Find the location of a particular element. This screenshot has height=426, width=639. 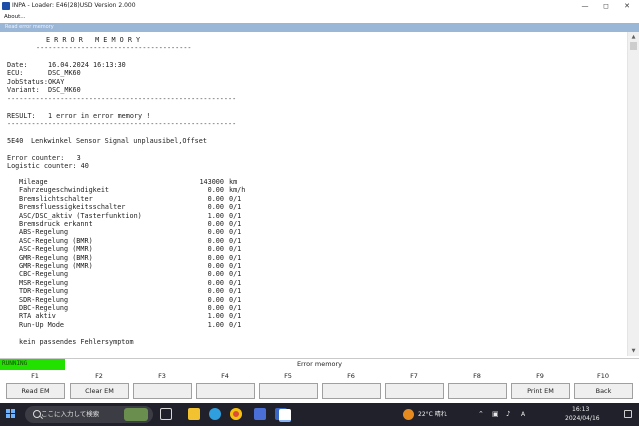

search-placeholder: ここに入力して検索 is located at coordinates (70, 414).